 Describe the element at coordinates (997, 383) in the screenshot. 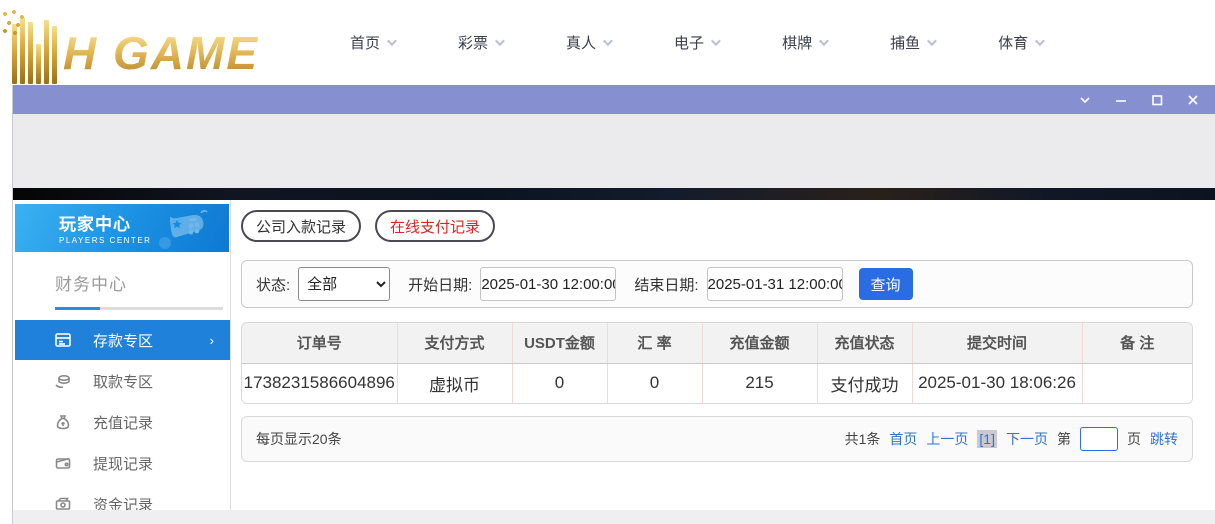

I see `cell-submit-time: 2025-01-30 18:06:26` at that location.